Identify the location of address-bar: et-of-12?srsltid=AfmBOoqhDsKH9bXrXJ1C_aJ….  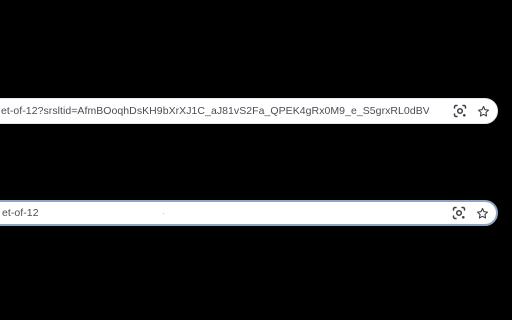
(249, 111).